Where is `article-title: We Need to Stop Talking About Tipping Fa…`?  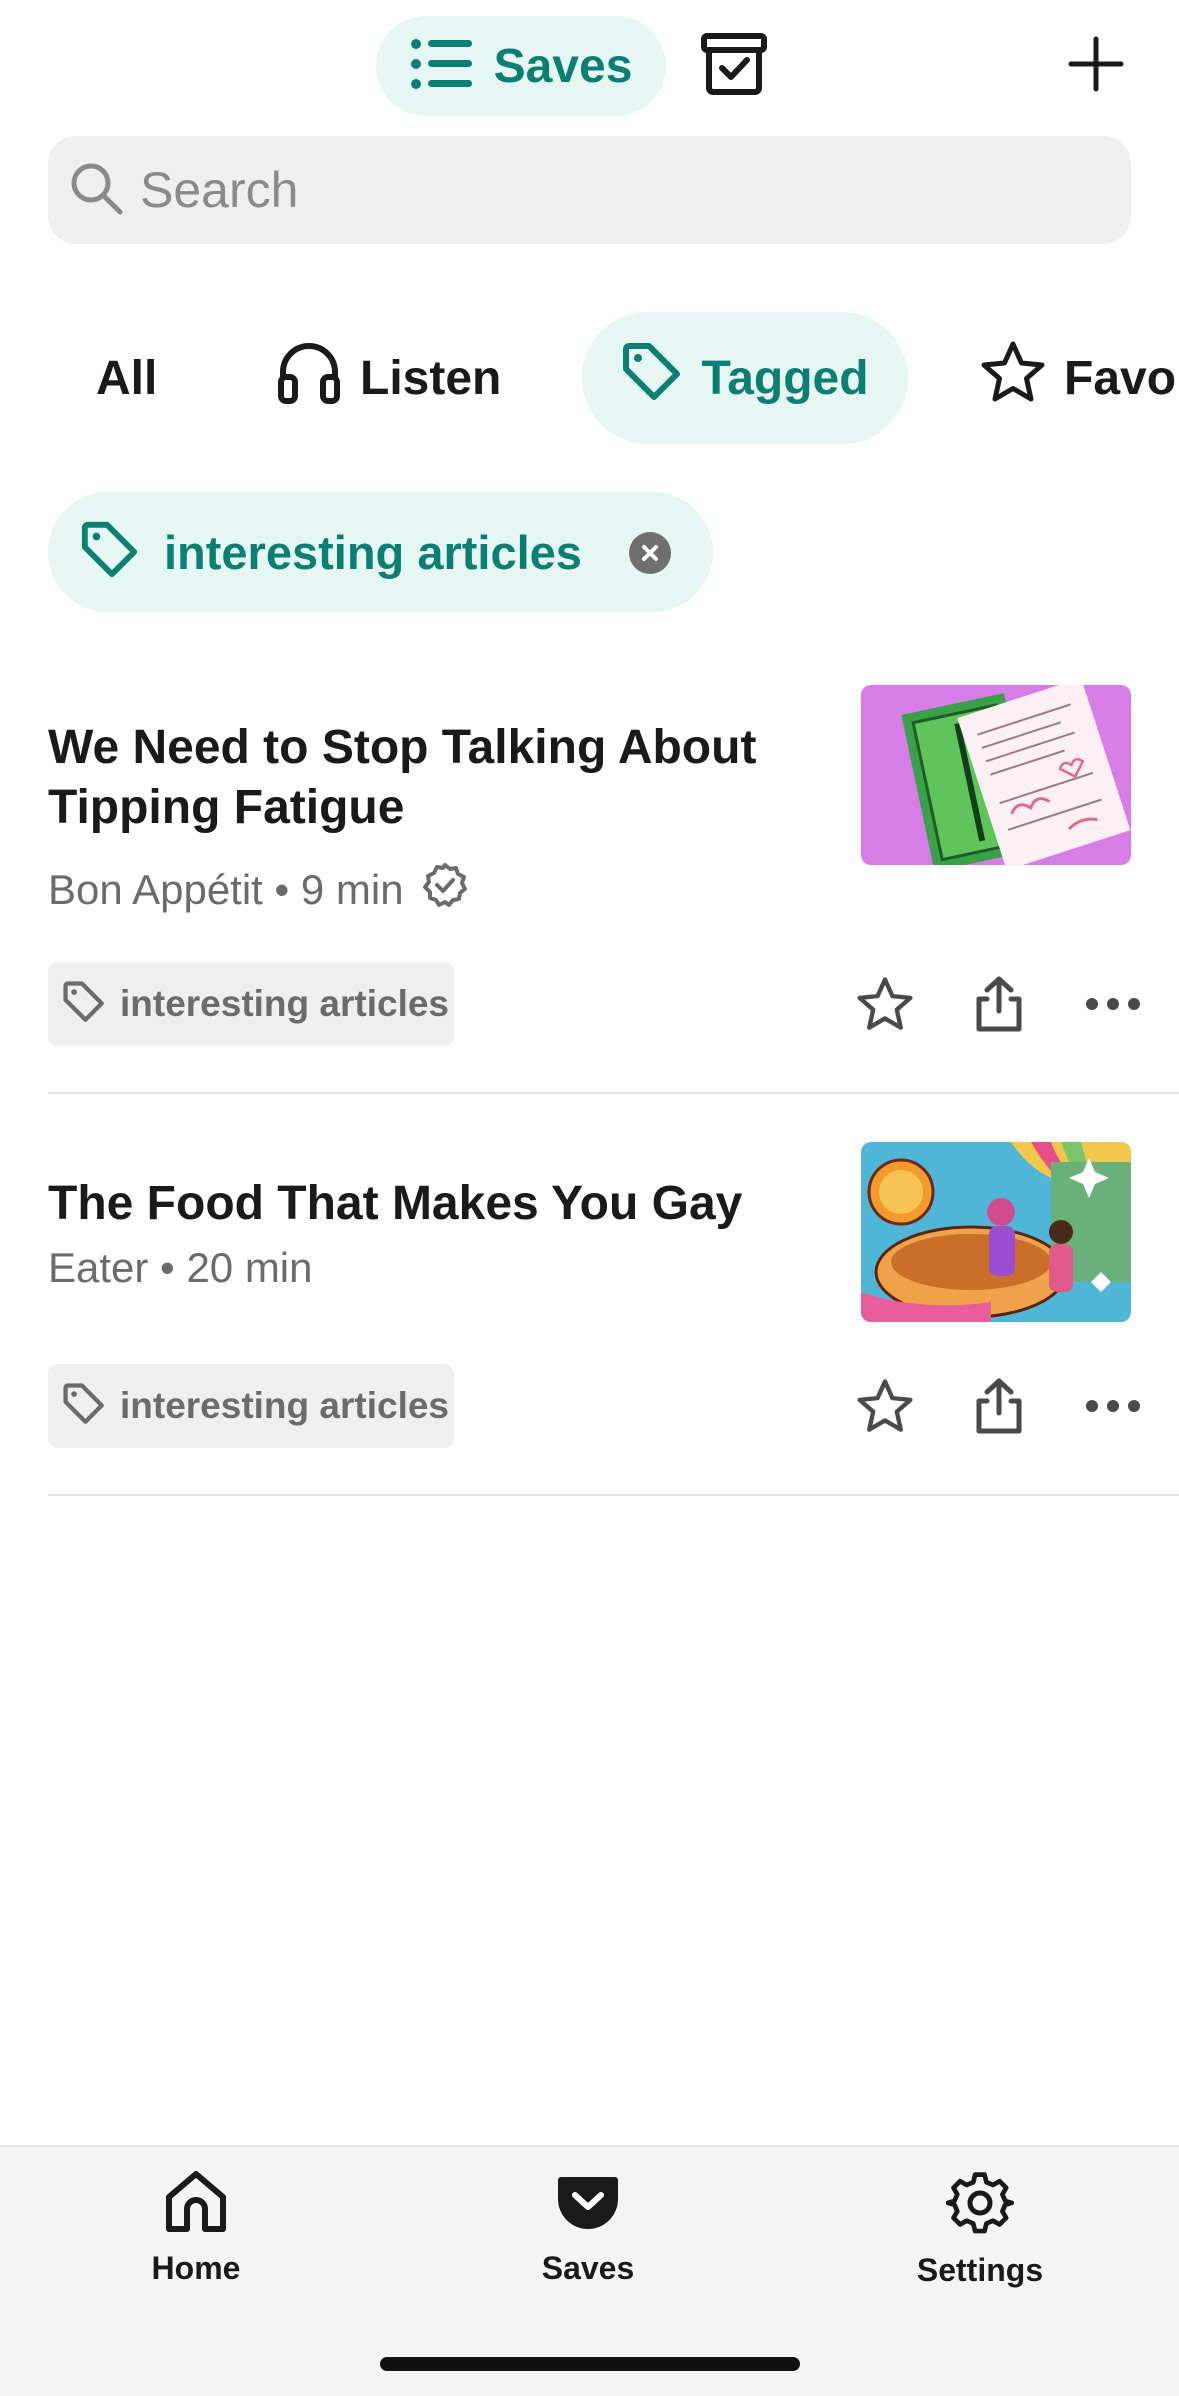
article-title: We Need to Stop Talking About Tipping Fa… is located at coordinates (428, 778).